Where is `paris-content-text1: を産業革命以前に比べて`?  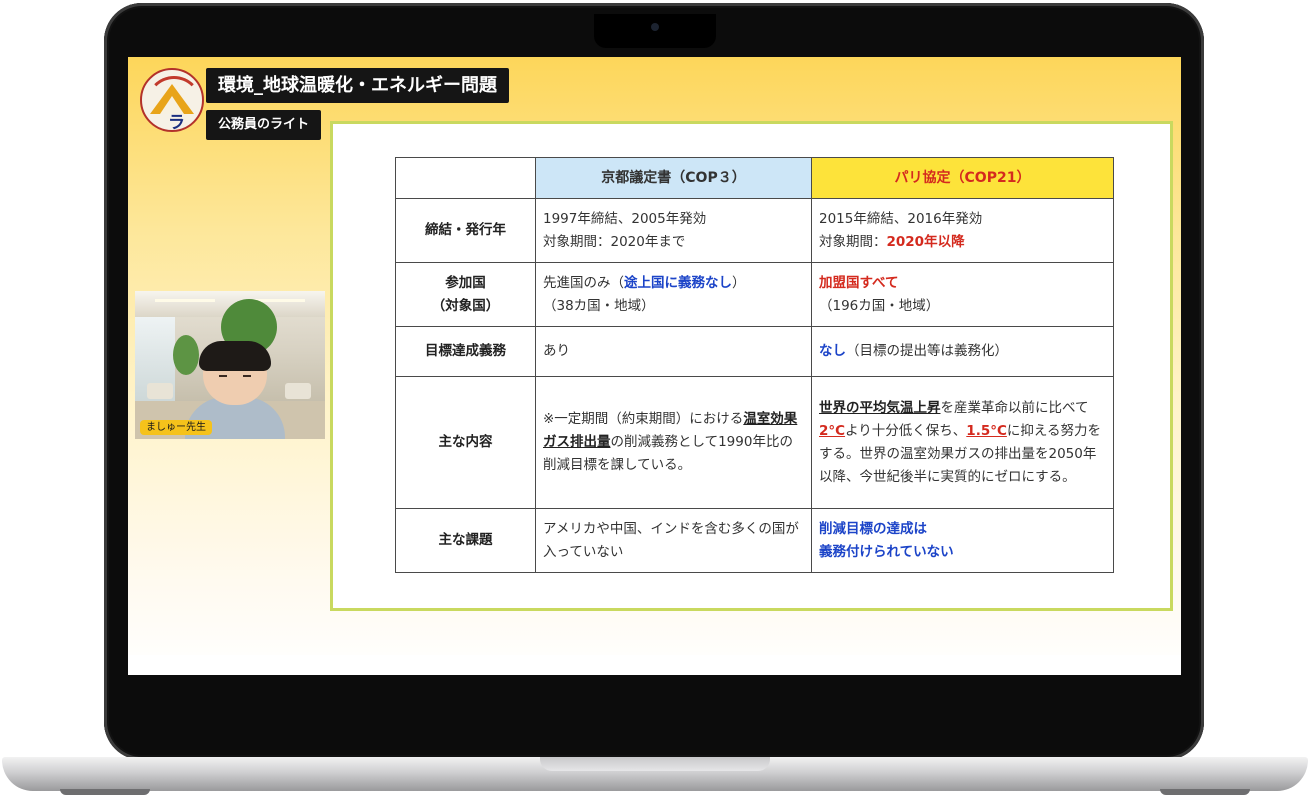 paris-content-text1: を産業革命以前に比べて is located at coordinates (1014, 407).